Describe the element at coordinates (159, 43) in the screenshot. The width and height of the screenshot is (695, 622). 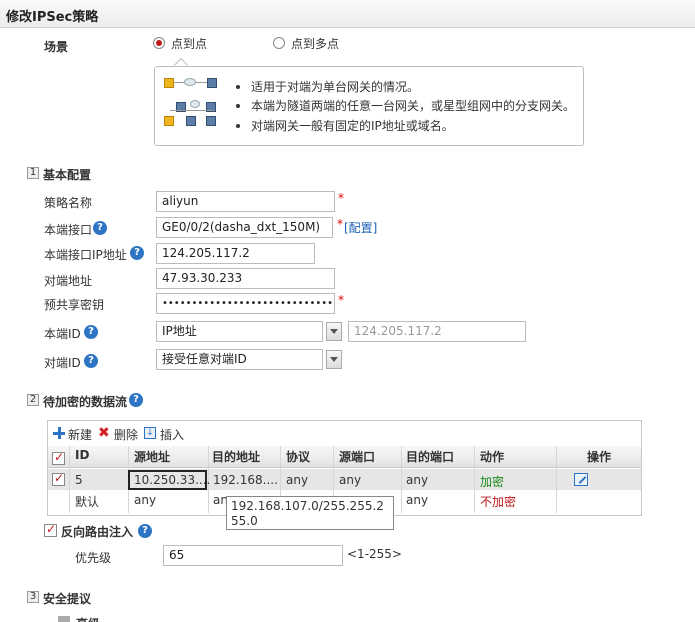
I see `radio-point-to-point` at that location.